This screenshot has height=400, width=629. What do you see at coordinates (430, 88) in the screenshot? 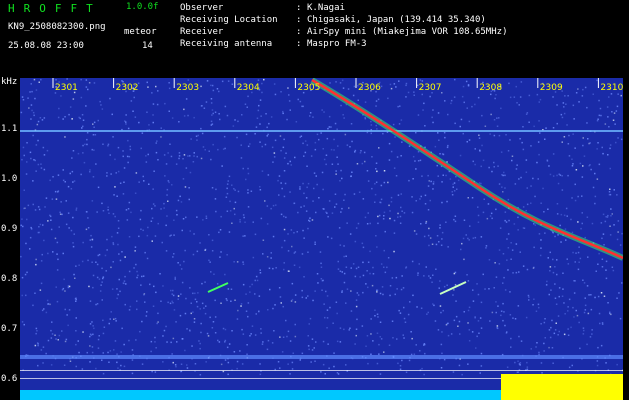
I see `x-tick-label: 2307` at bounding box center [430, 88].